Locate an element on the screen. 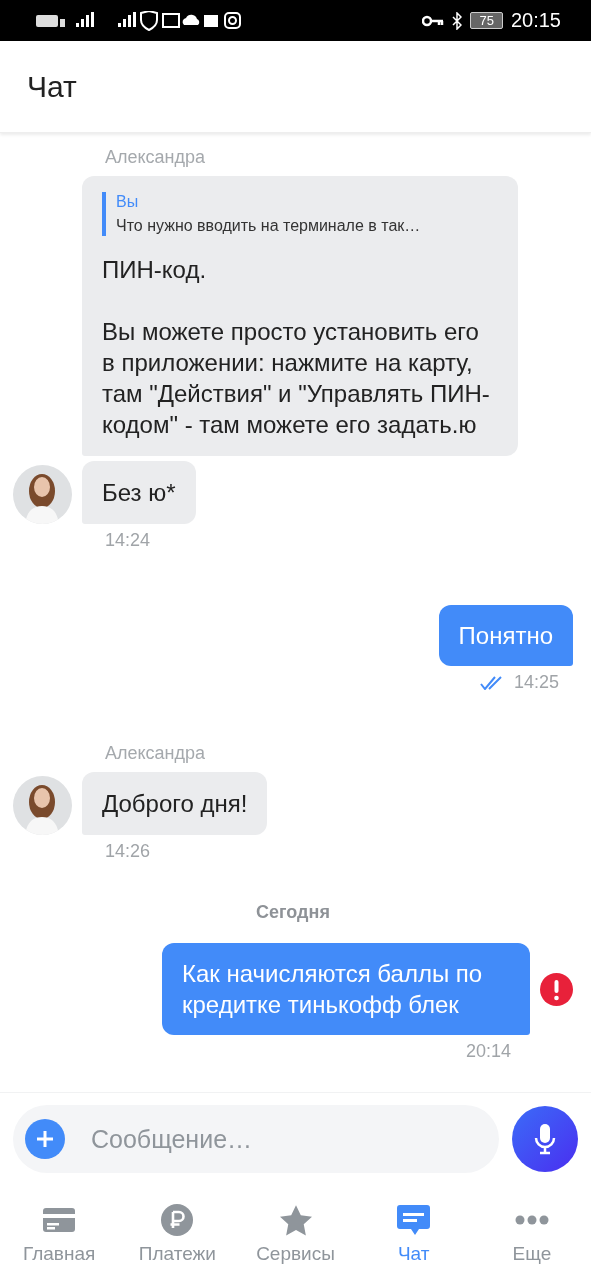  error-icon is located at coordinates (556, 989).